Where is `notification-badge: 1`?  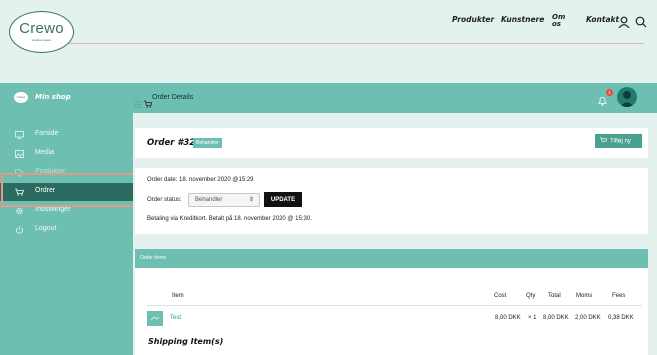
notification-badge: 1 is located at coordinates (609, 92).